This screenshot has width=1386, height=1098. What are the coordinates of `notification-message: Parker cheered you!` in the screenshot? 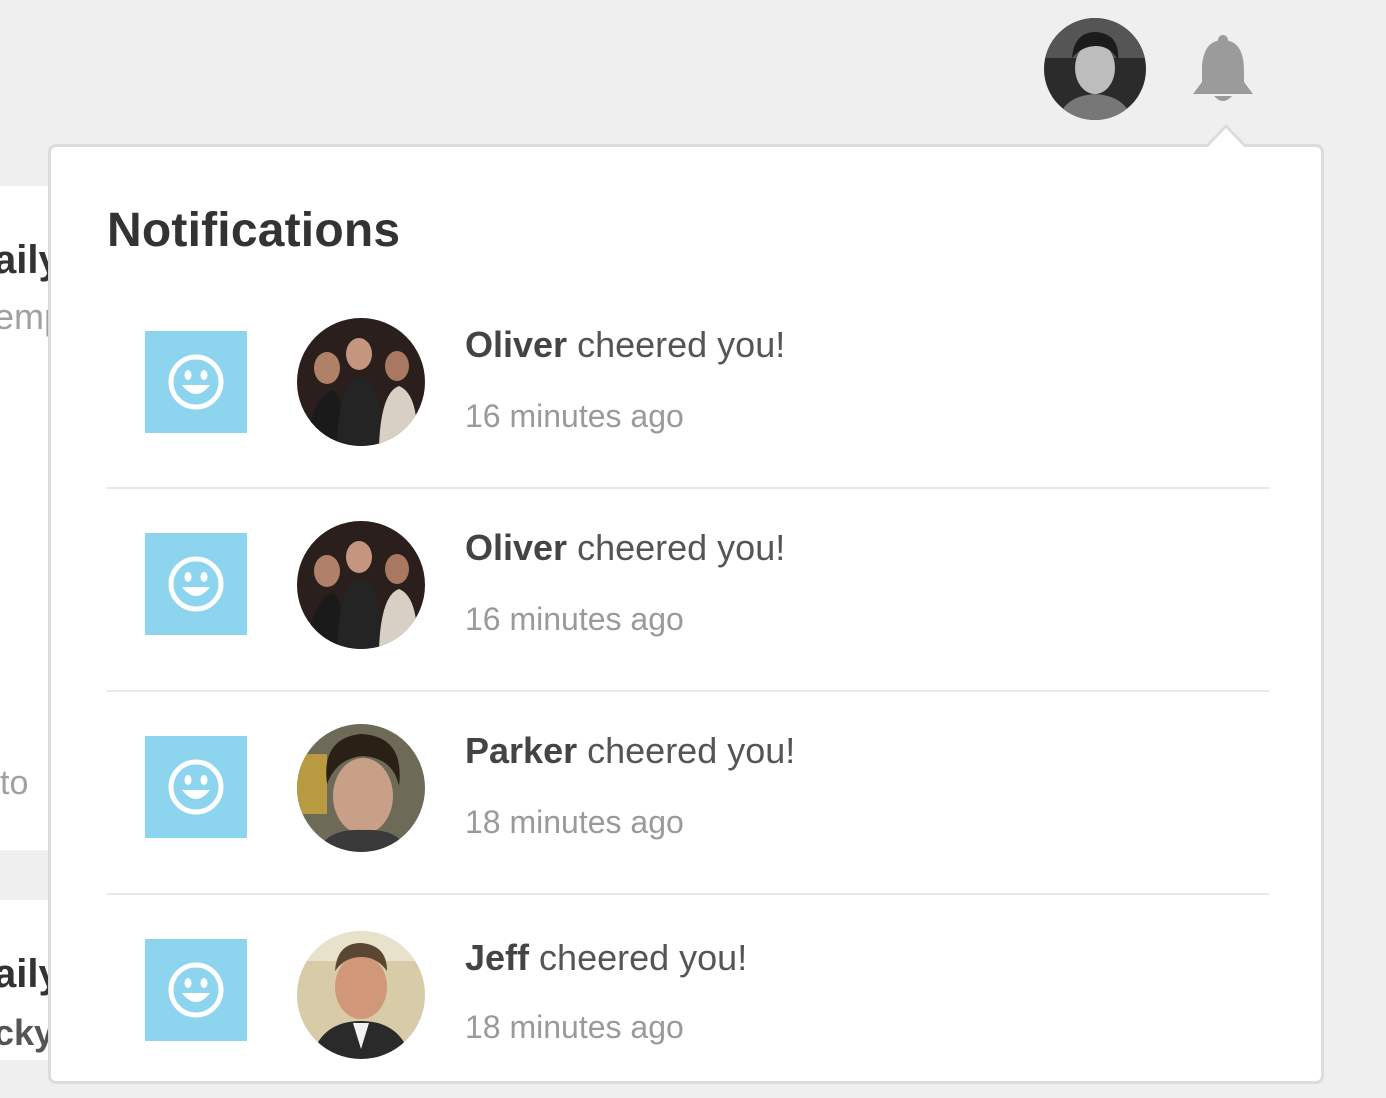 It's located at (630, 751).